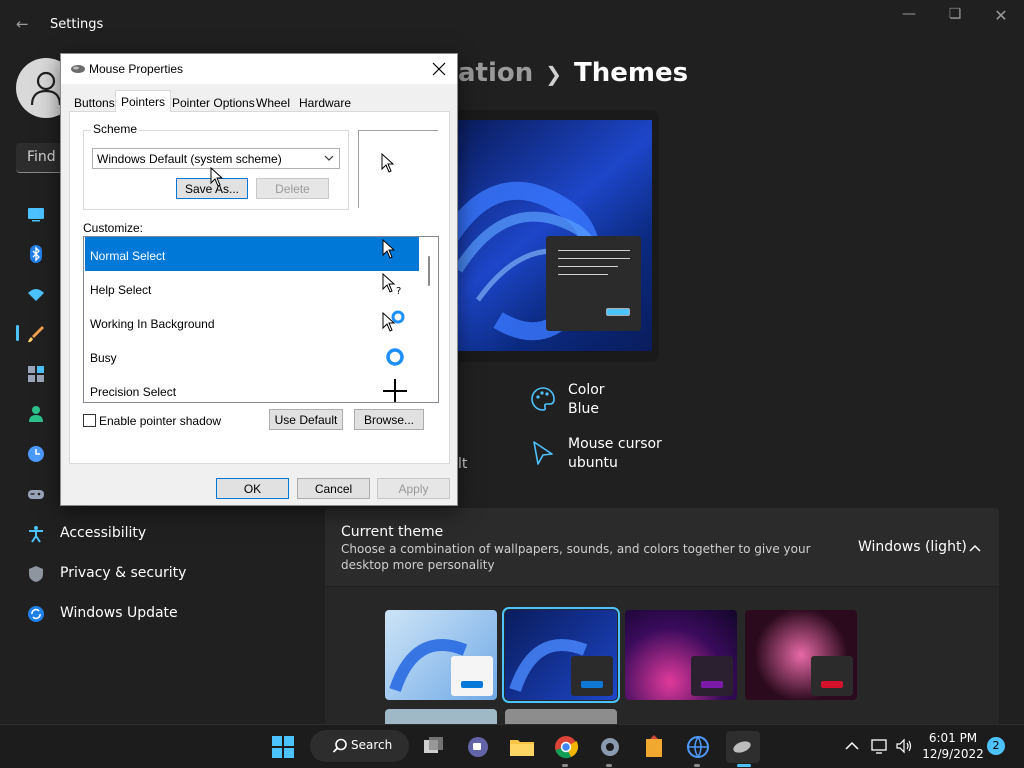  I want to click on use-default-button: Use Default, so click(306, 419).